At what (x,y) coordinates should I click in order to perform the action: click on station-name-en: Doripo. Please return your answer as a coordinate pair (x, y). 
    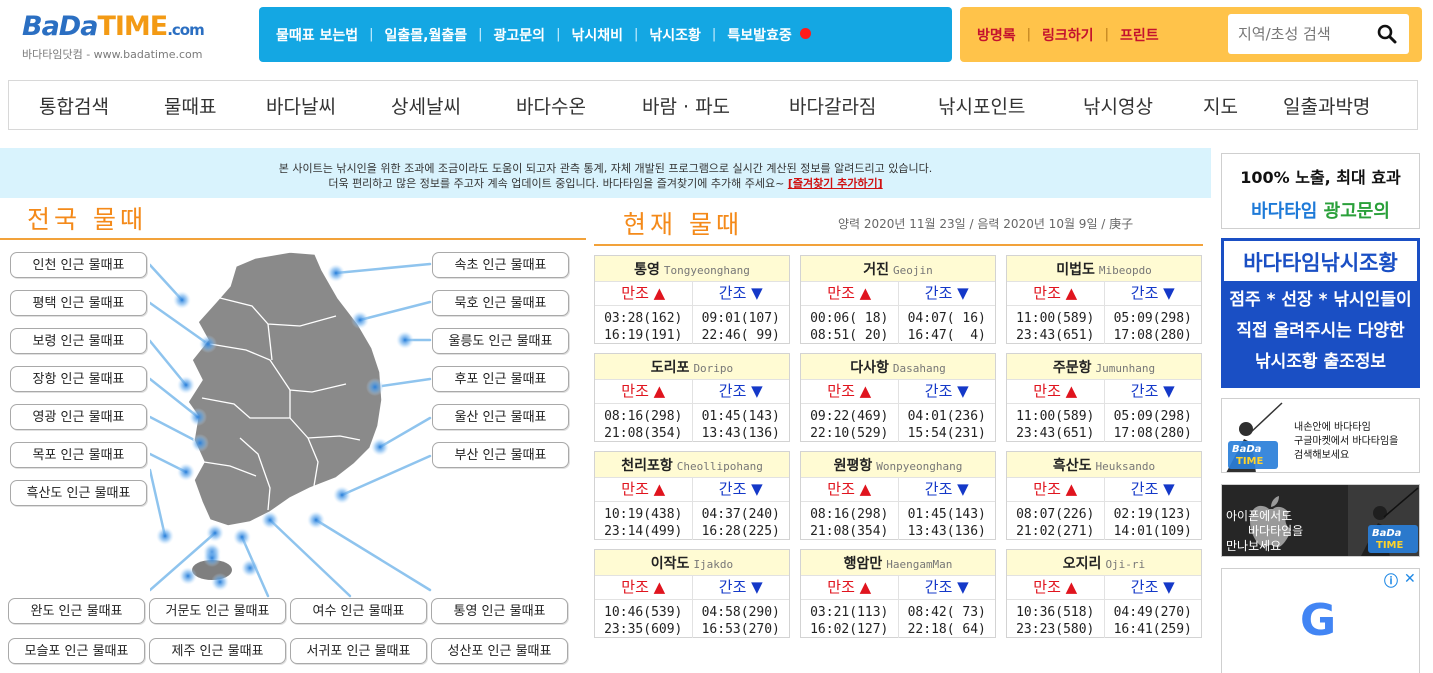
    Looking at the image, I should click on (713, 368).